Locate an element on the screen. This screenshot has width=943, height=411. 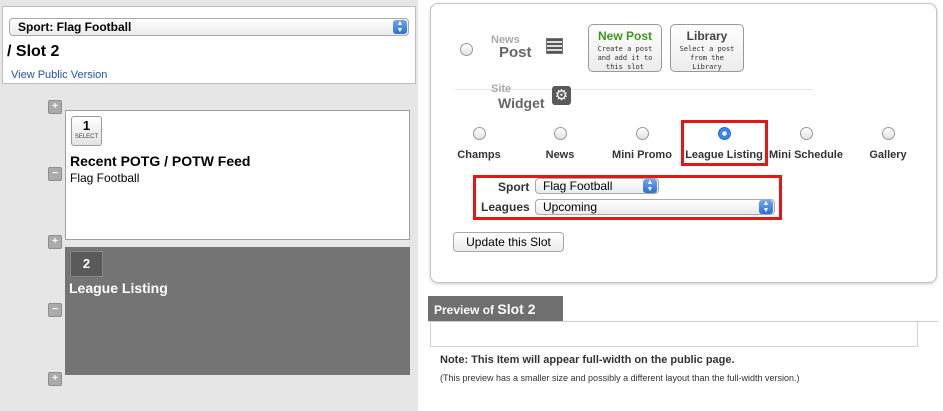
site-small-label: Site is located at coordinates (501, 89).